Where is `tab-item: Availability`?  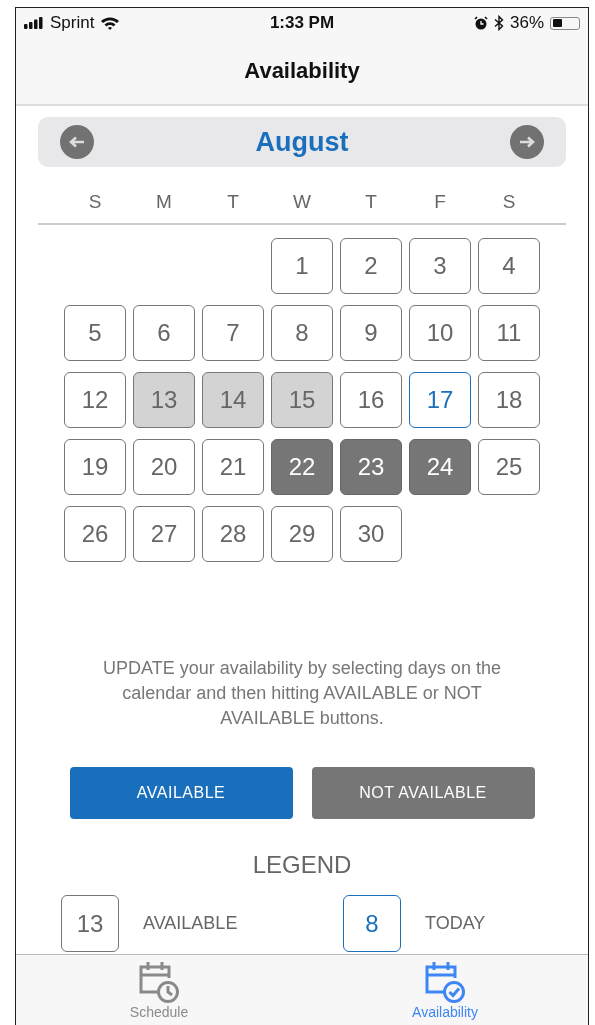
tab-item: Availability is located at coordinates (445, 990).